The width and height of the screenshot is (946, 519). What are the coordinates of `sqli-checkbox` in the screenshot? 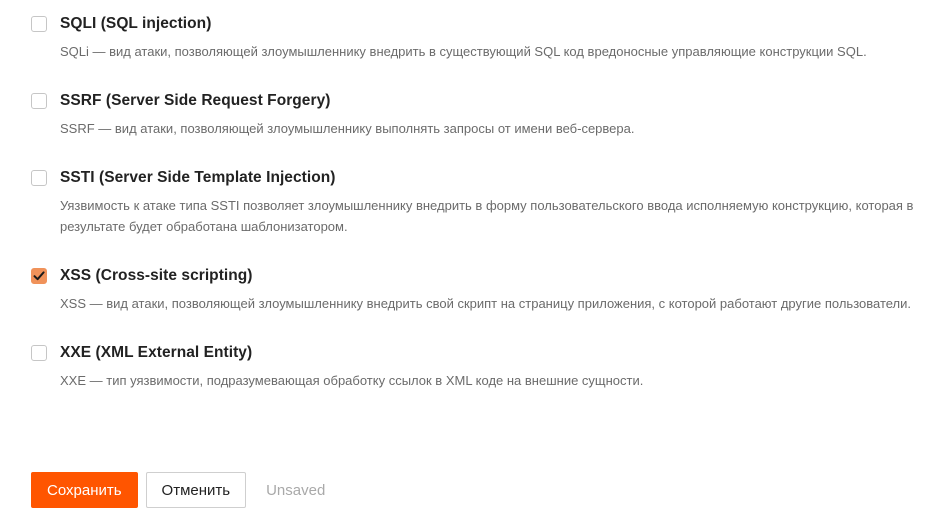 It's located at (39, 24).